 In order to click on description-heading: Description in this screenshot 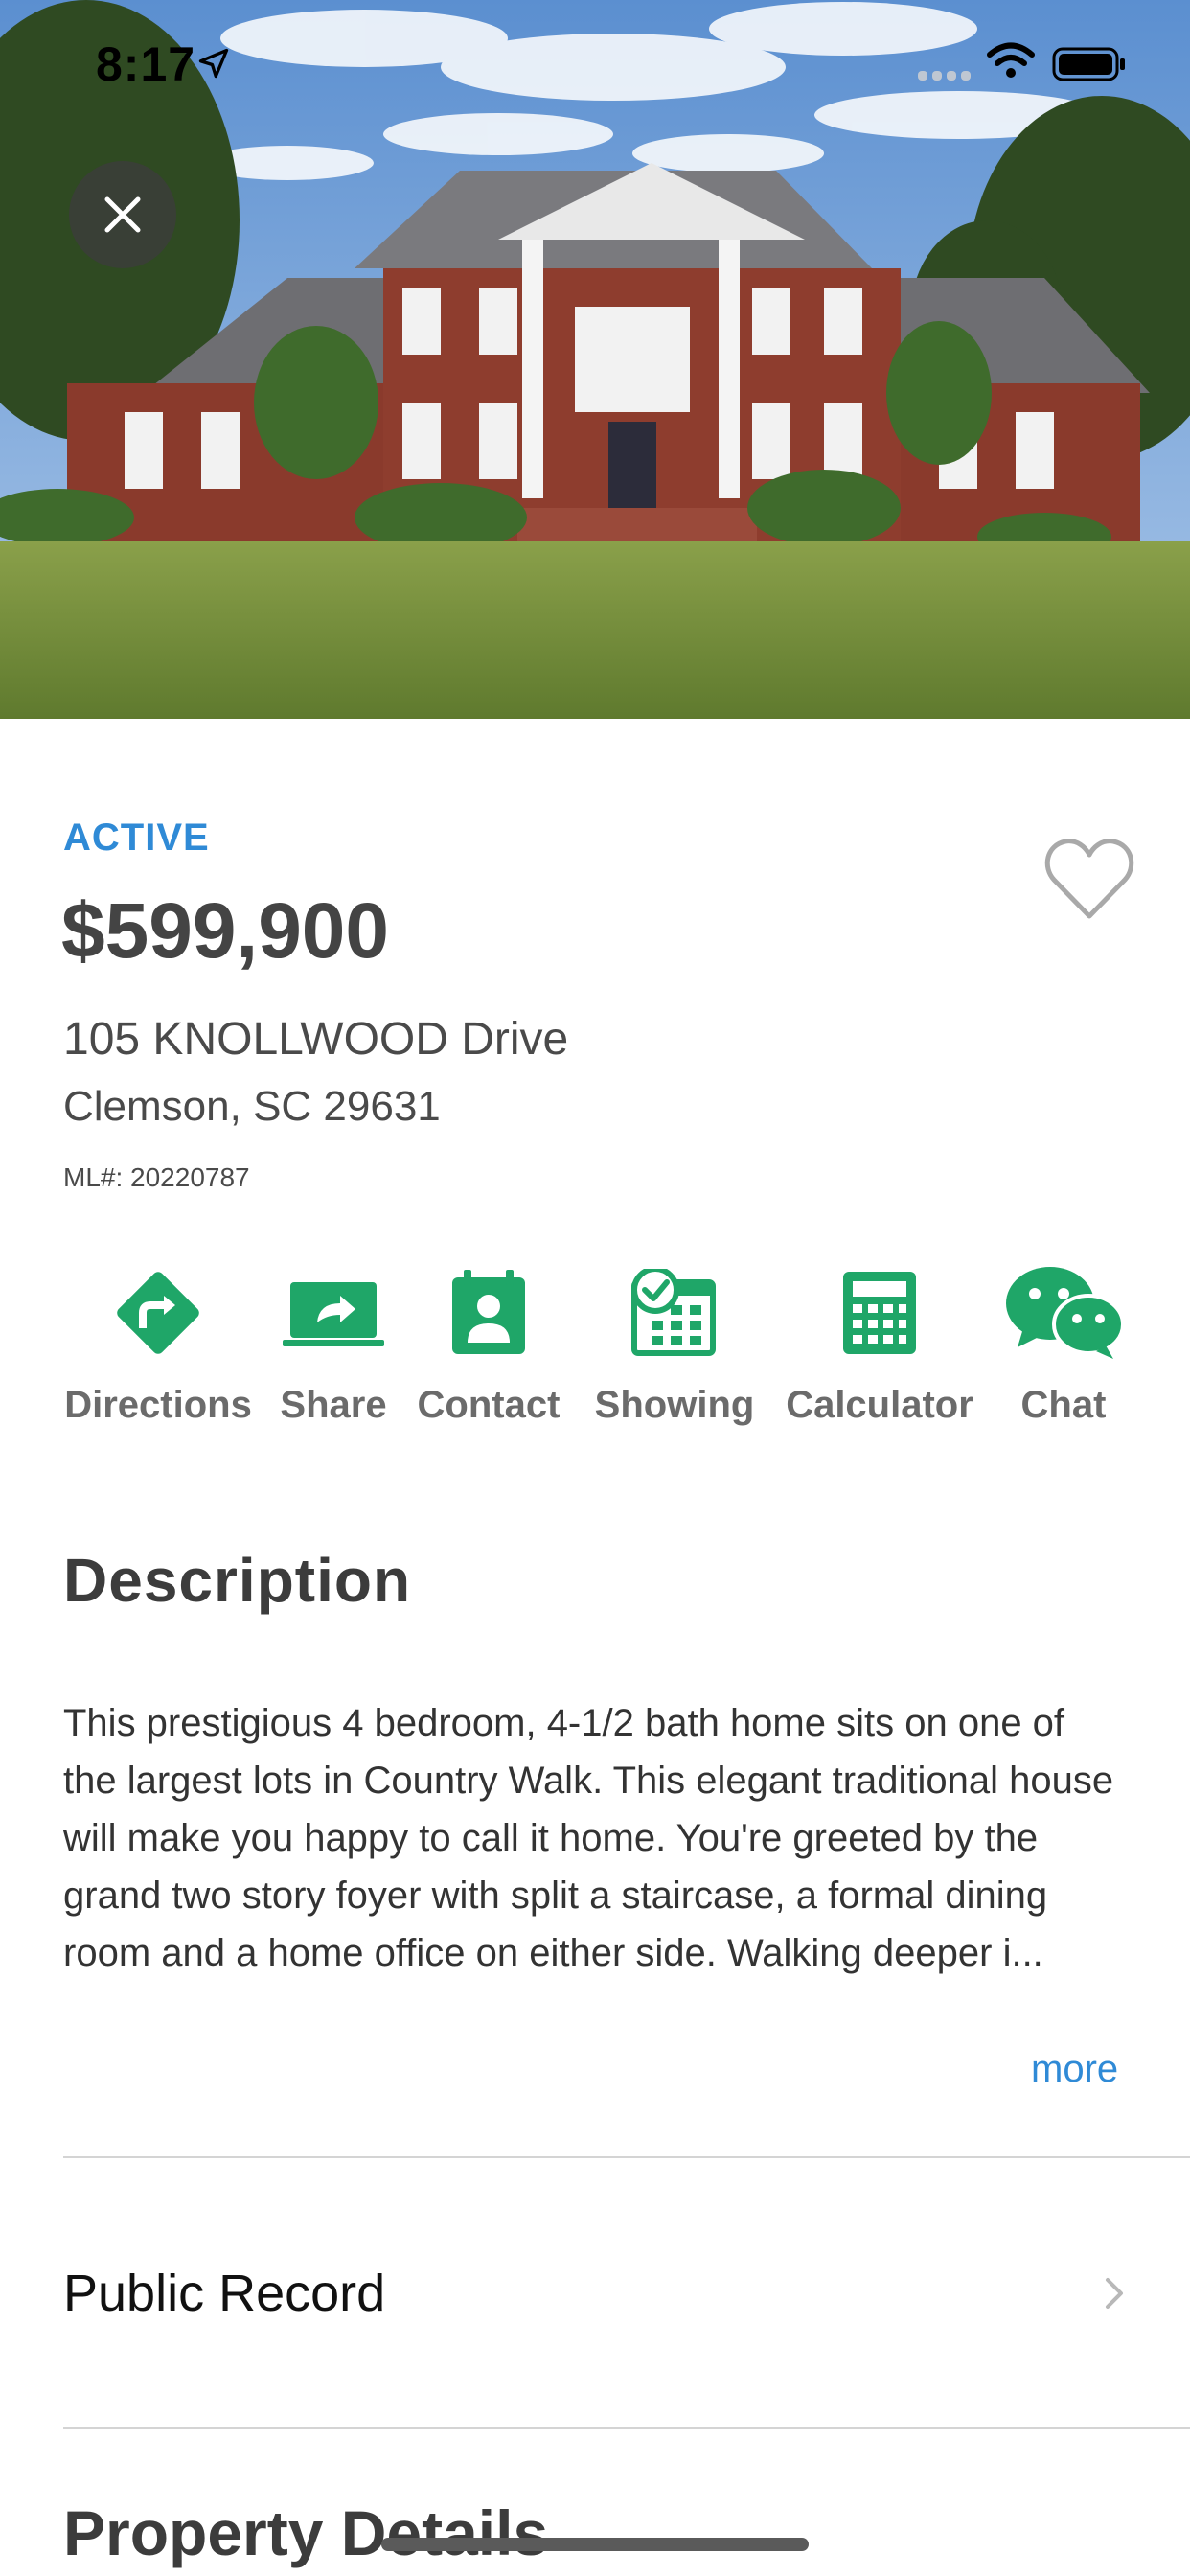, I will do `click(238, 1580)`.